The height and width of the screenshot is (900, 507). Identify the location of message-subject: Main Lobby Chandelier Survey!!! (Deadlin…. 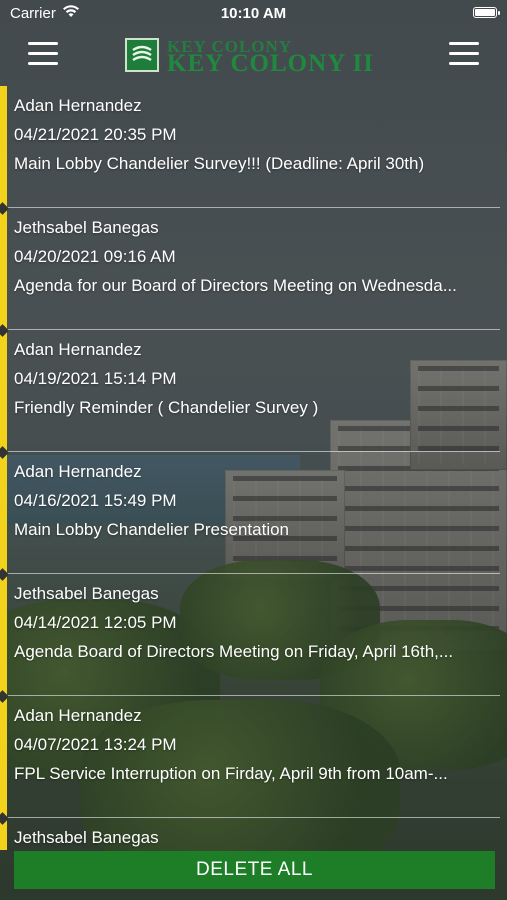
(219, 163).